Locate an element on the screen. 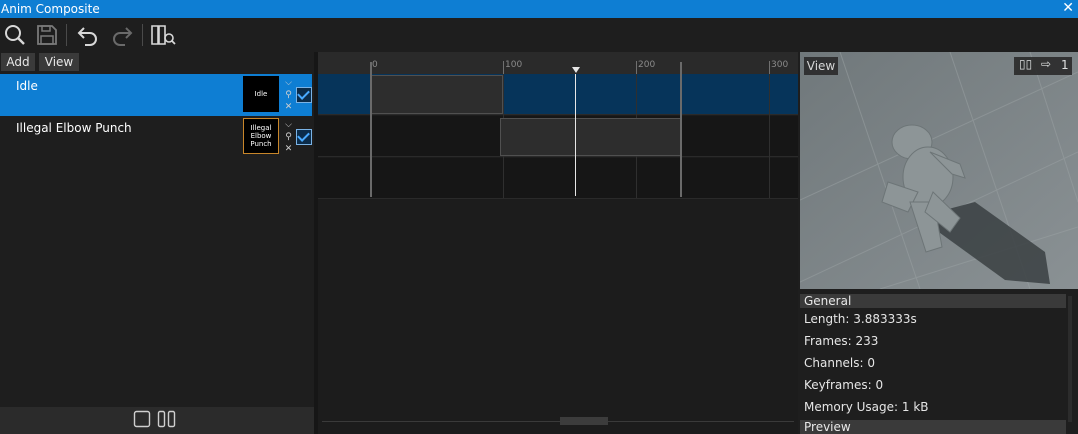 Image resolution: width=1078 pixels, height=434 pixels. timeline-ruler: 0 100 200 300 is located at coordinates (558, 63).